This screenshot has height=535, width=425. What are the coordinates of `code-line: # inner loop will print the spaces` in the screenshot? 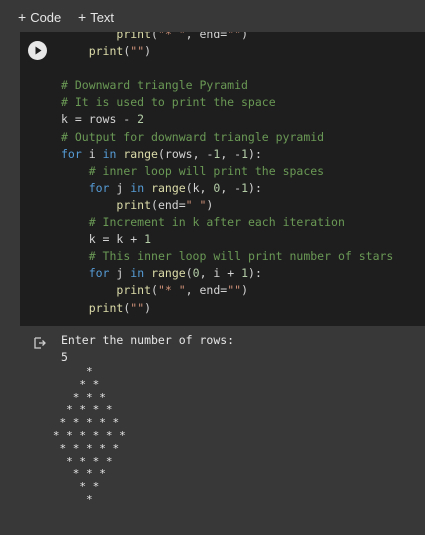 It's located at (227, 171).